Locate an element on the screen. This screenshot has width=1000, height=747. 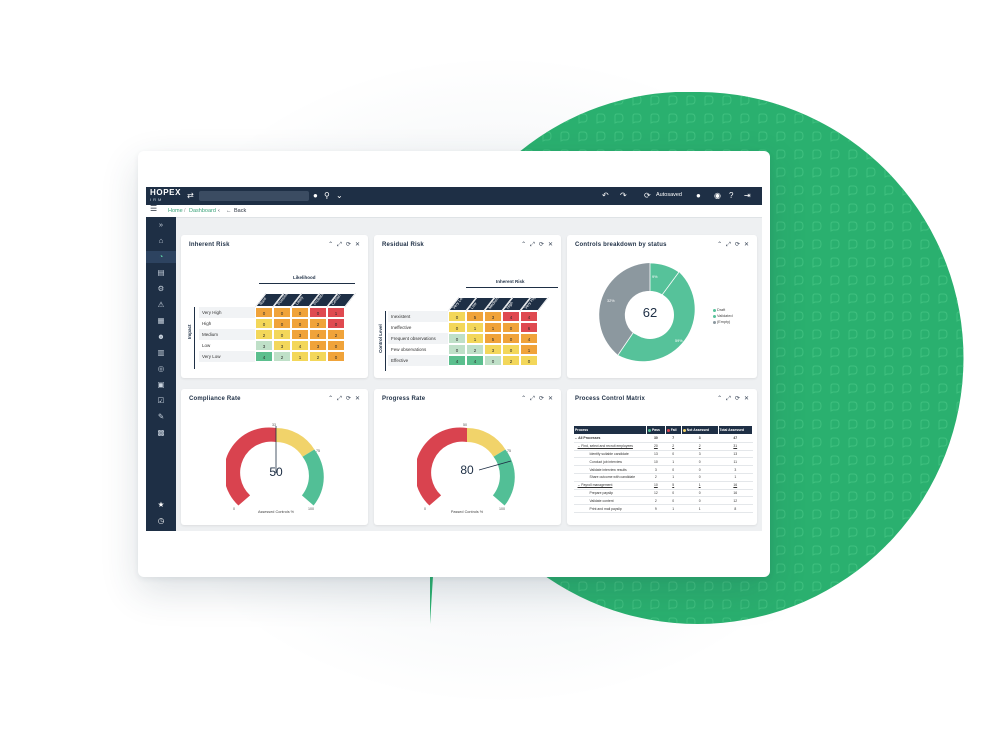
favorites-star-icon: ★ is located at coordinates (161, 505).